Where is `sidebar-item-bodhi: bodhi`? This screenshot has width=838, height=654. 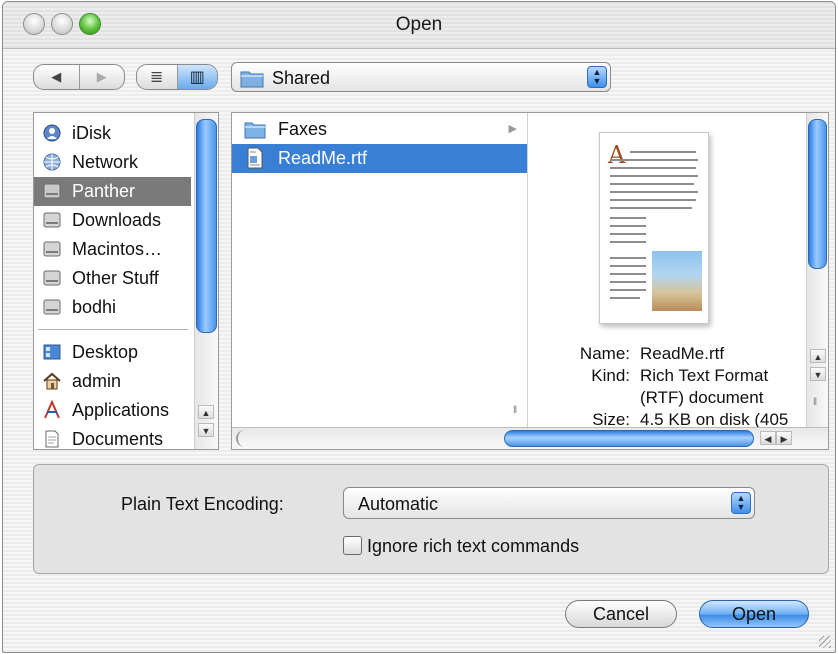 sidebar-item-bodhi: bodhi is located at coordinates (112, 307).